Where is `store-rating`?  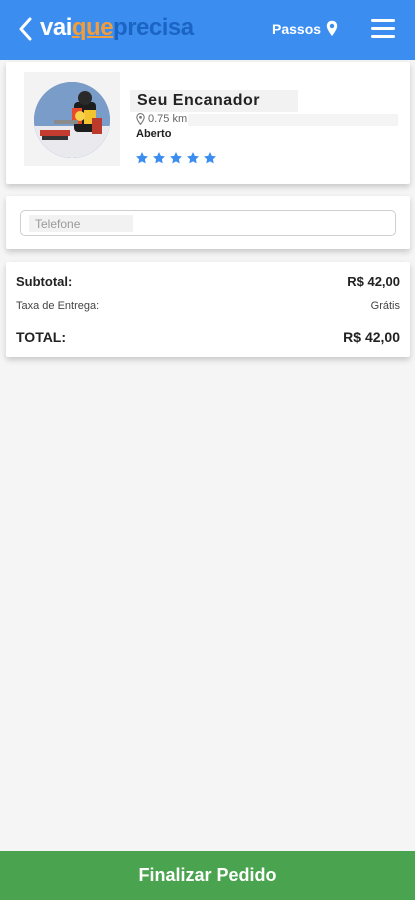
store-rating is located at coordinates (176, 158).